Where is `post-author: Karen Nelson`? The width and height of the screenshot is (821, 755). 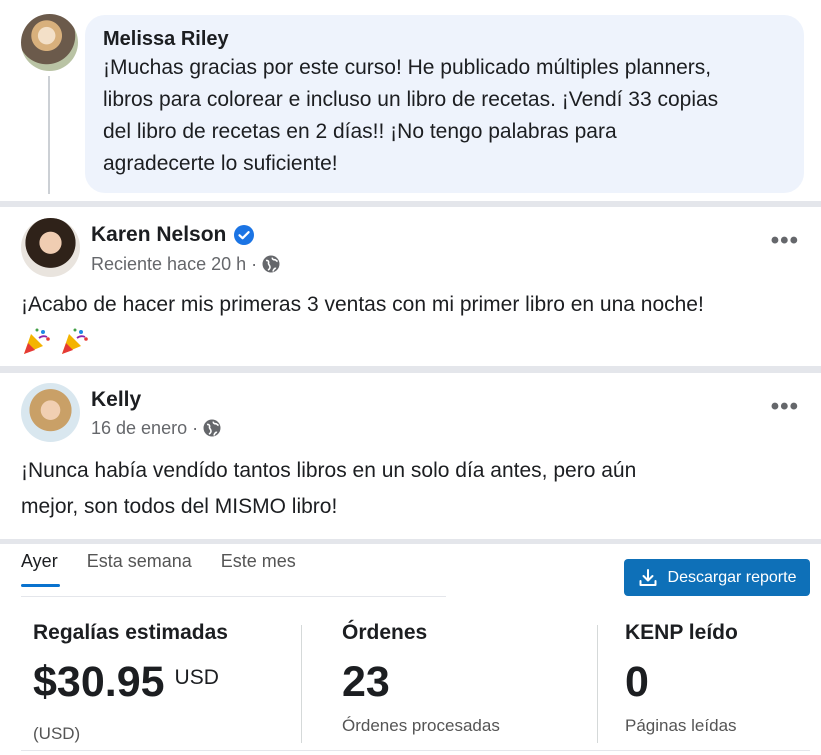 post-author: Karen Nelson is located at coordinates (158, 235).